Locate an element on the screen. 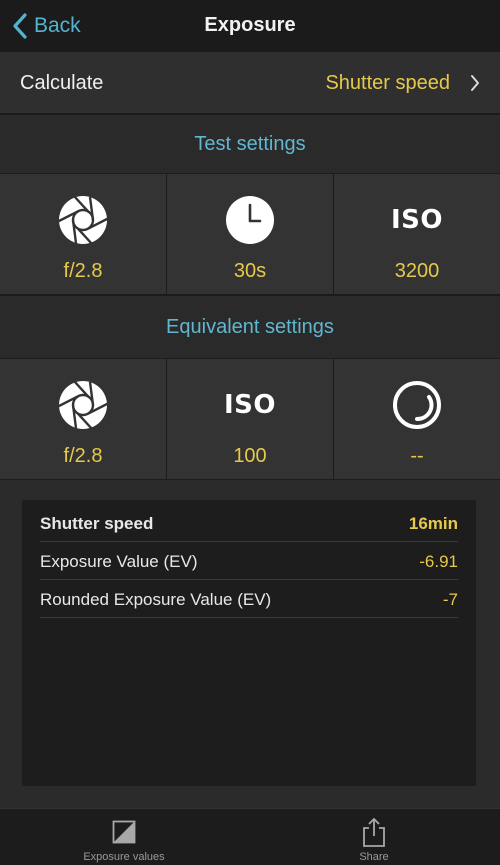  equivalent-settings-grid: f/2.8 ISO 100 -- is located at coordinates (250, 419).